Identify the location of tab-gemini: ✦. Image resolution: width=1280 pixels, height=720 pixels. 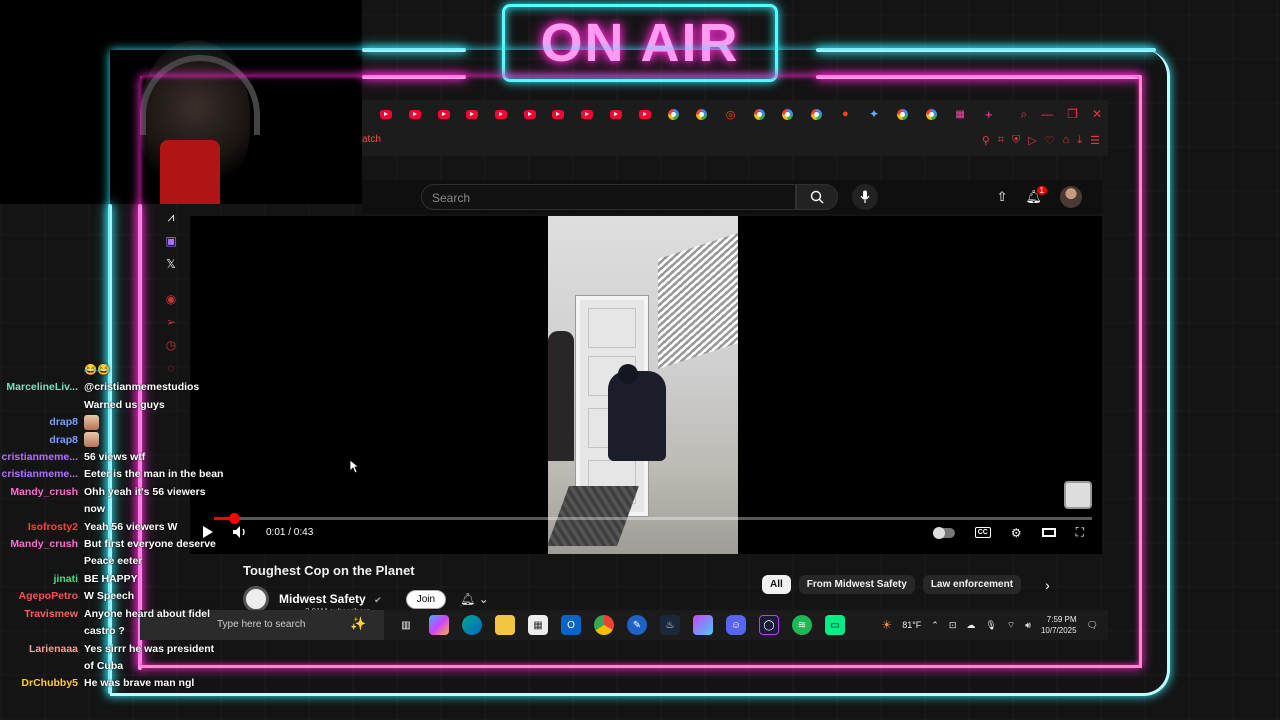
(874, 114).